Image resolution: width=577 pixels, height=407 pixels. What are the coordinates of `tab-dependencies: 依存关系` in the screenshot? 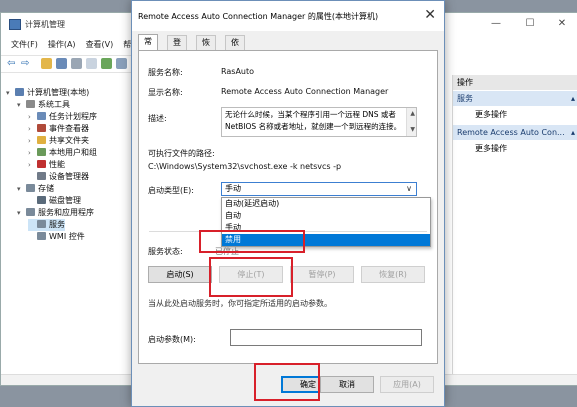 It's located at (235, 62).